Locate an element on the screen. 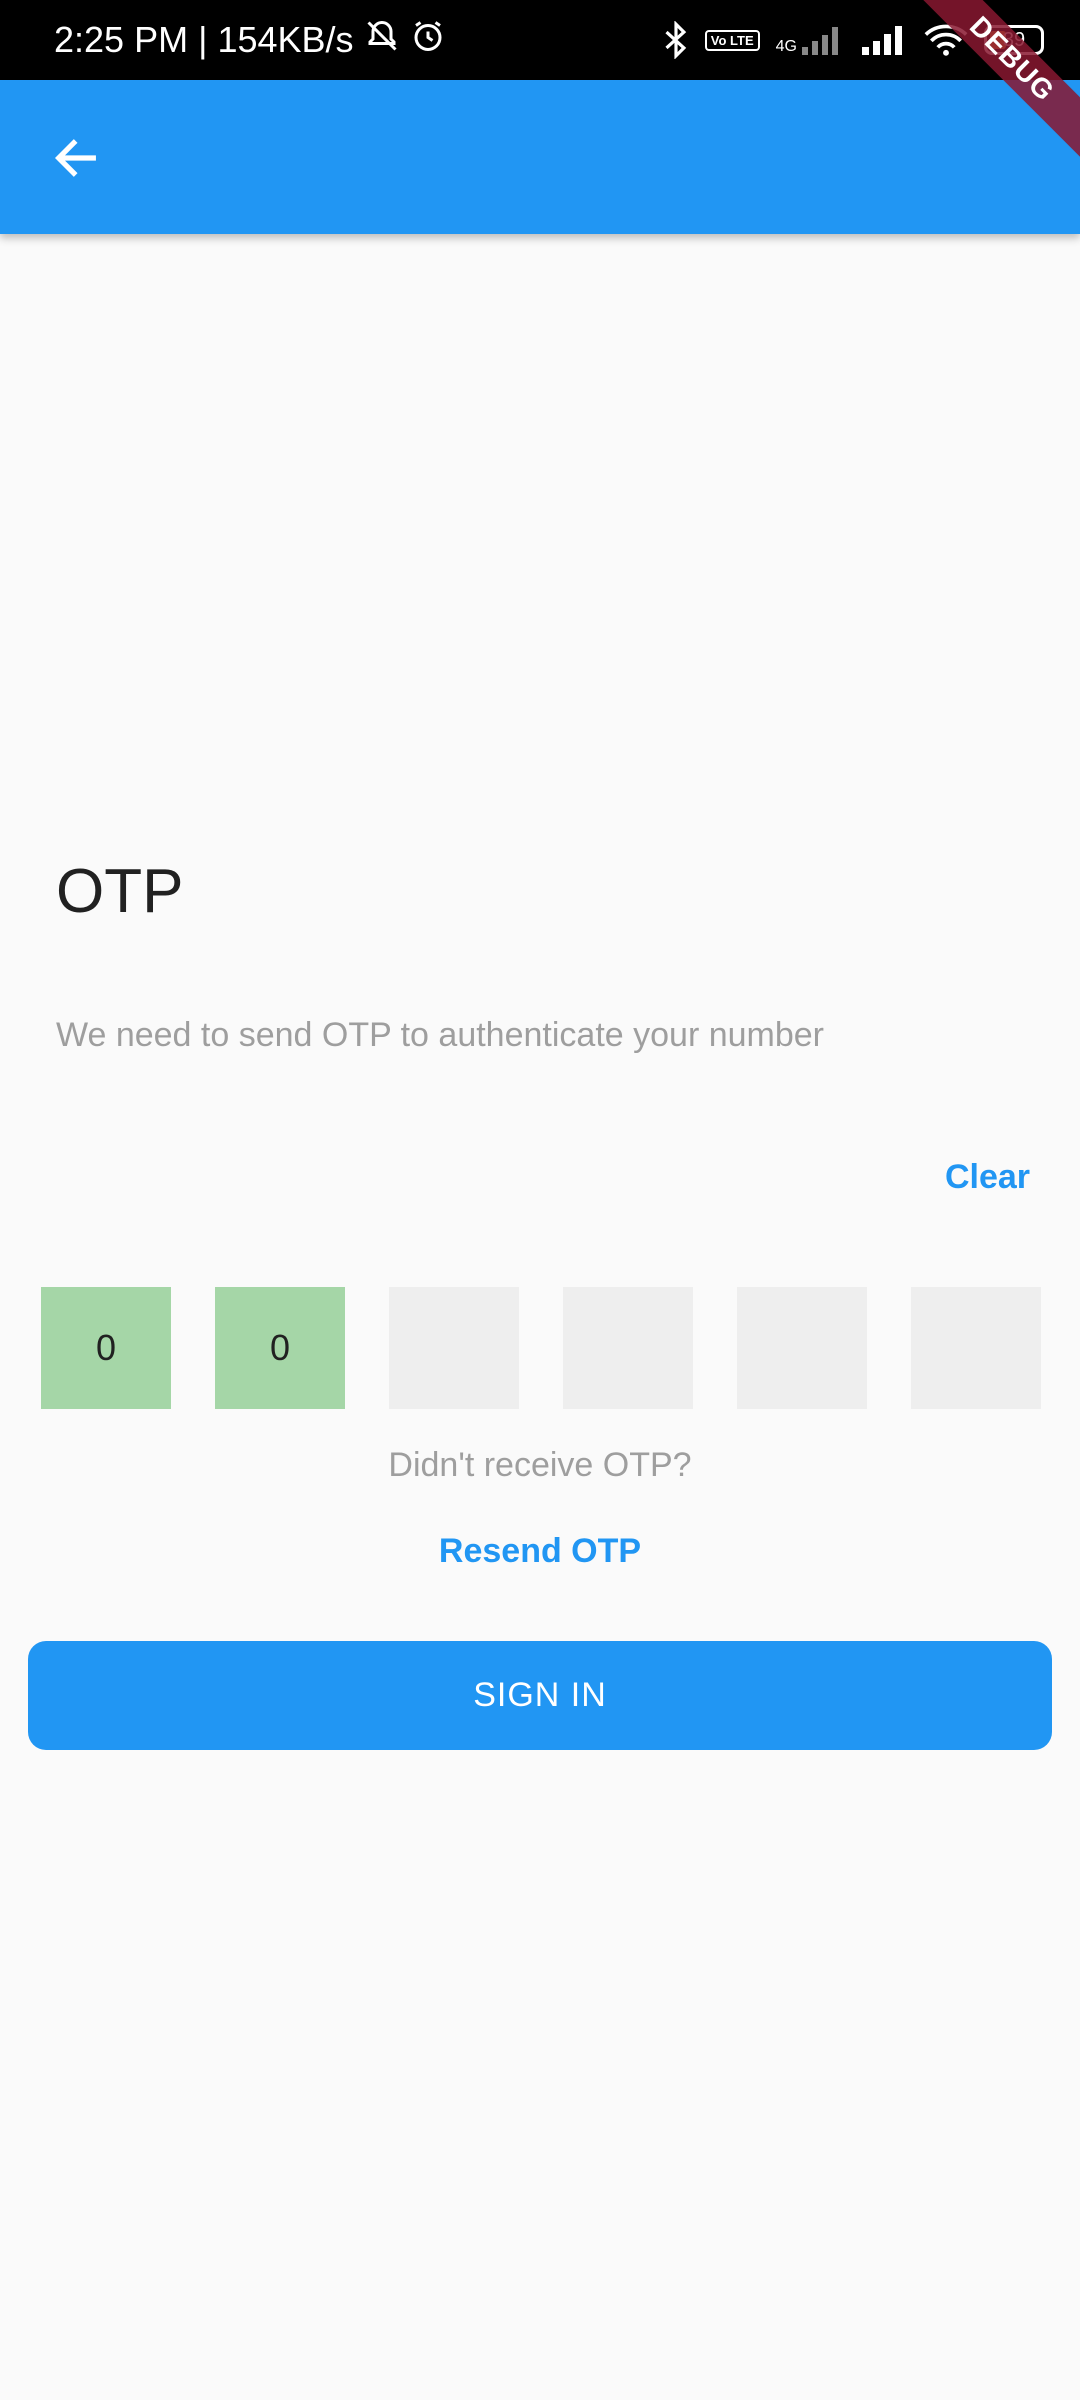  otp-digit-2: 0 is located at coordinates (280, 1348).